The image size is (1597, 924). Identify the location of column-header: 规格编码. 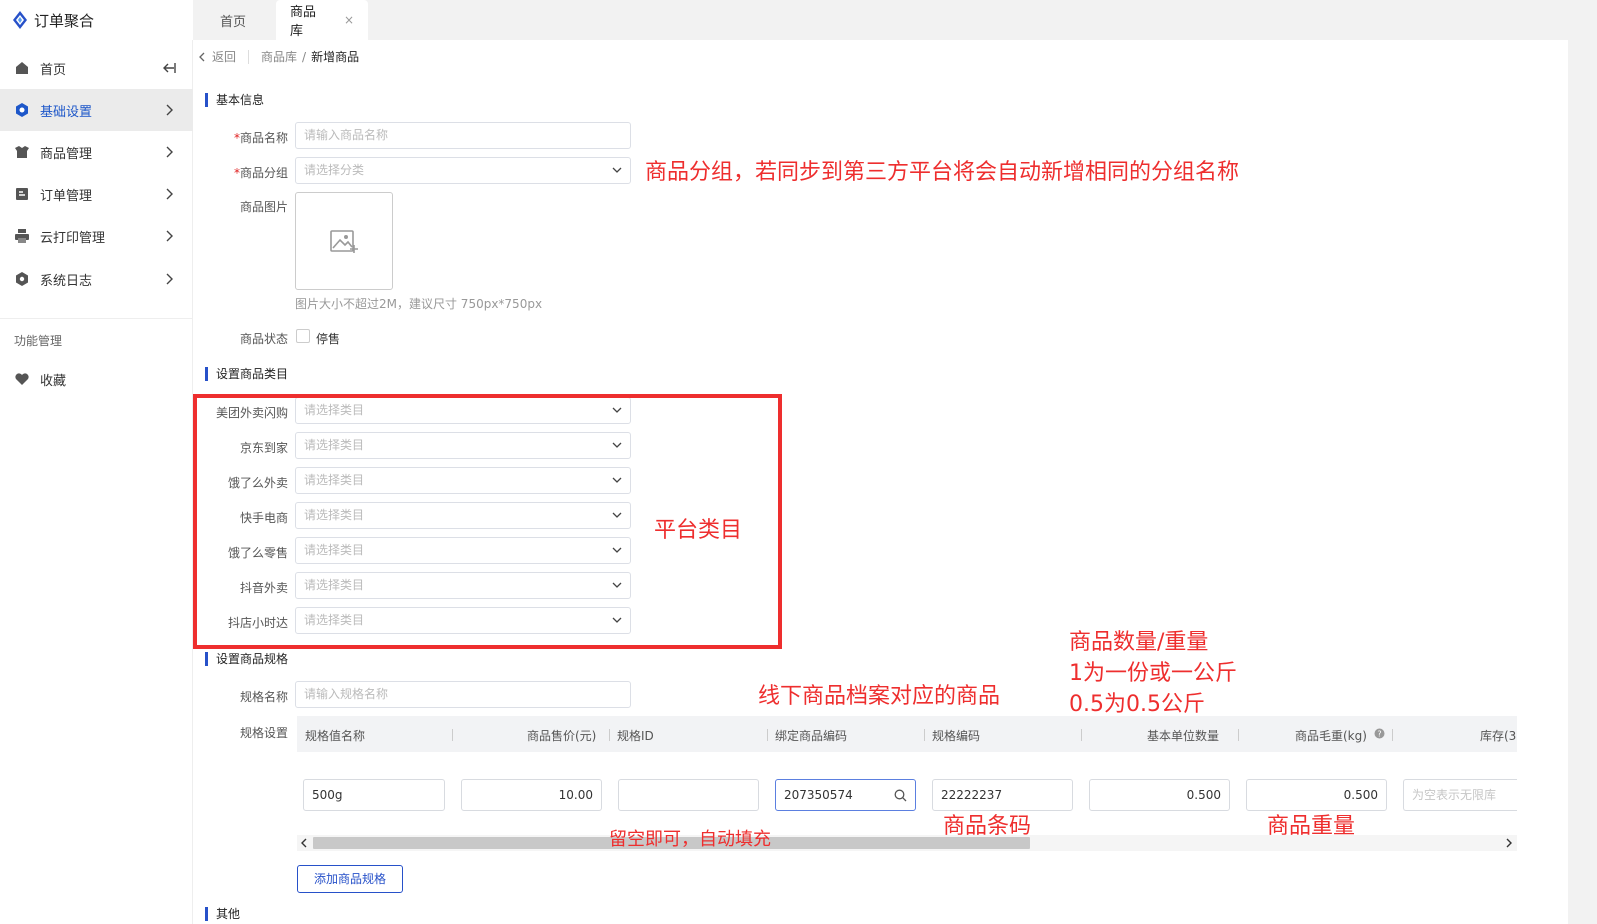
(956, 736).